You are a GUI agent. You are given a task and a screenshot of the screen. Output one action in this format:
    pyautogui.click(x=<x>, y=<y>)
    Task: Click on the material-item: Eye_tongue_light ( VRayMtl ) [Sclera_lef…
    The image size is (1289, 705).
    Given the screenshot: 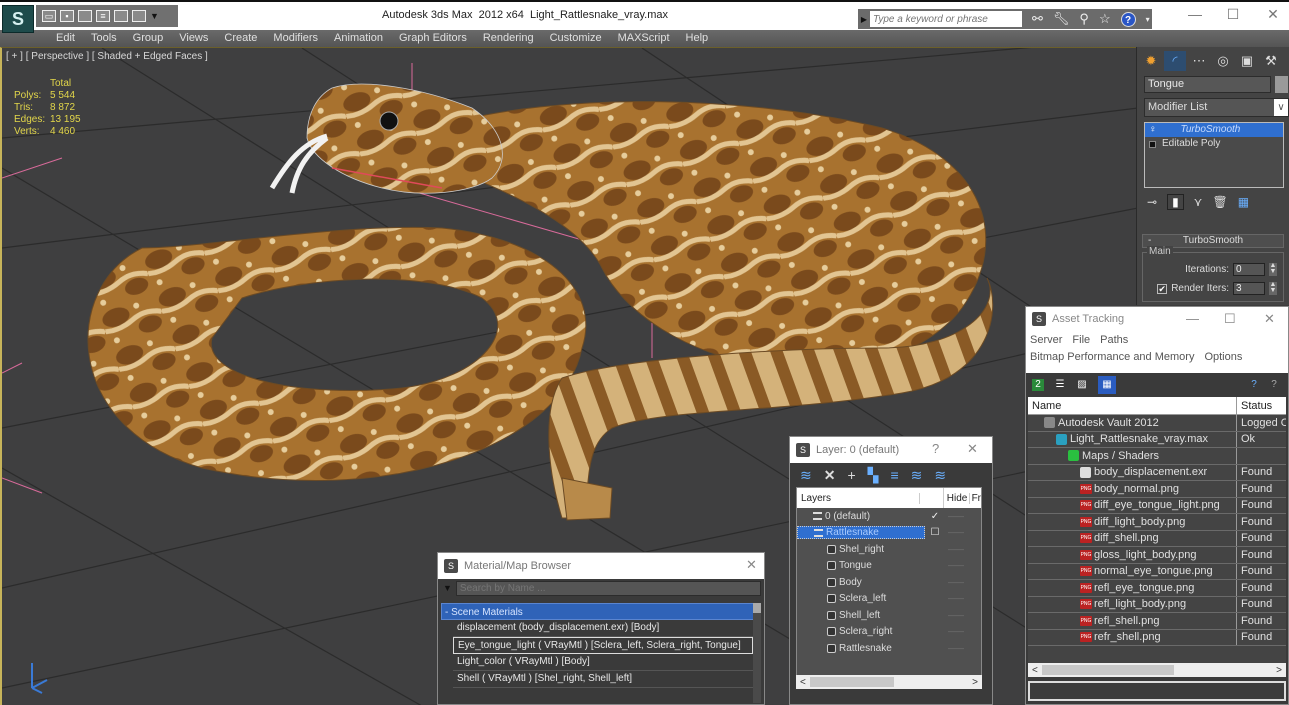 What is the action you would take?
    pyautogui.click(x=603, y=645)
    